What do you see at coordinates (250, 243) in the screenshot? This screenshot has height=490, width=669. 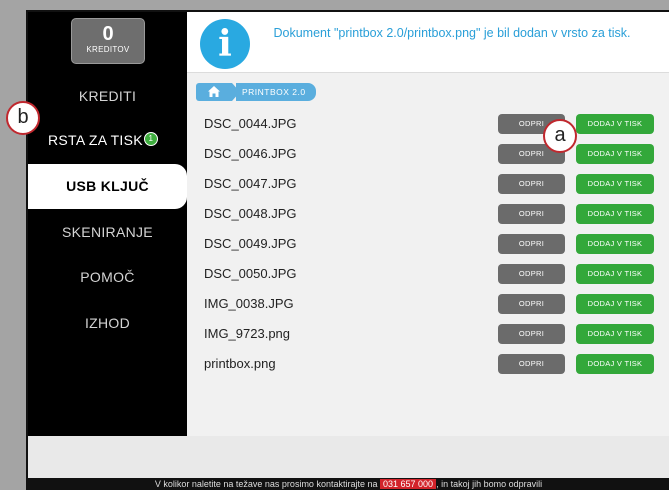 I see `file-name: DSC_0049.JPG` at bounding box center [250, 243].